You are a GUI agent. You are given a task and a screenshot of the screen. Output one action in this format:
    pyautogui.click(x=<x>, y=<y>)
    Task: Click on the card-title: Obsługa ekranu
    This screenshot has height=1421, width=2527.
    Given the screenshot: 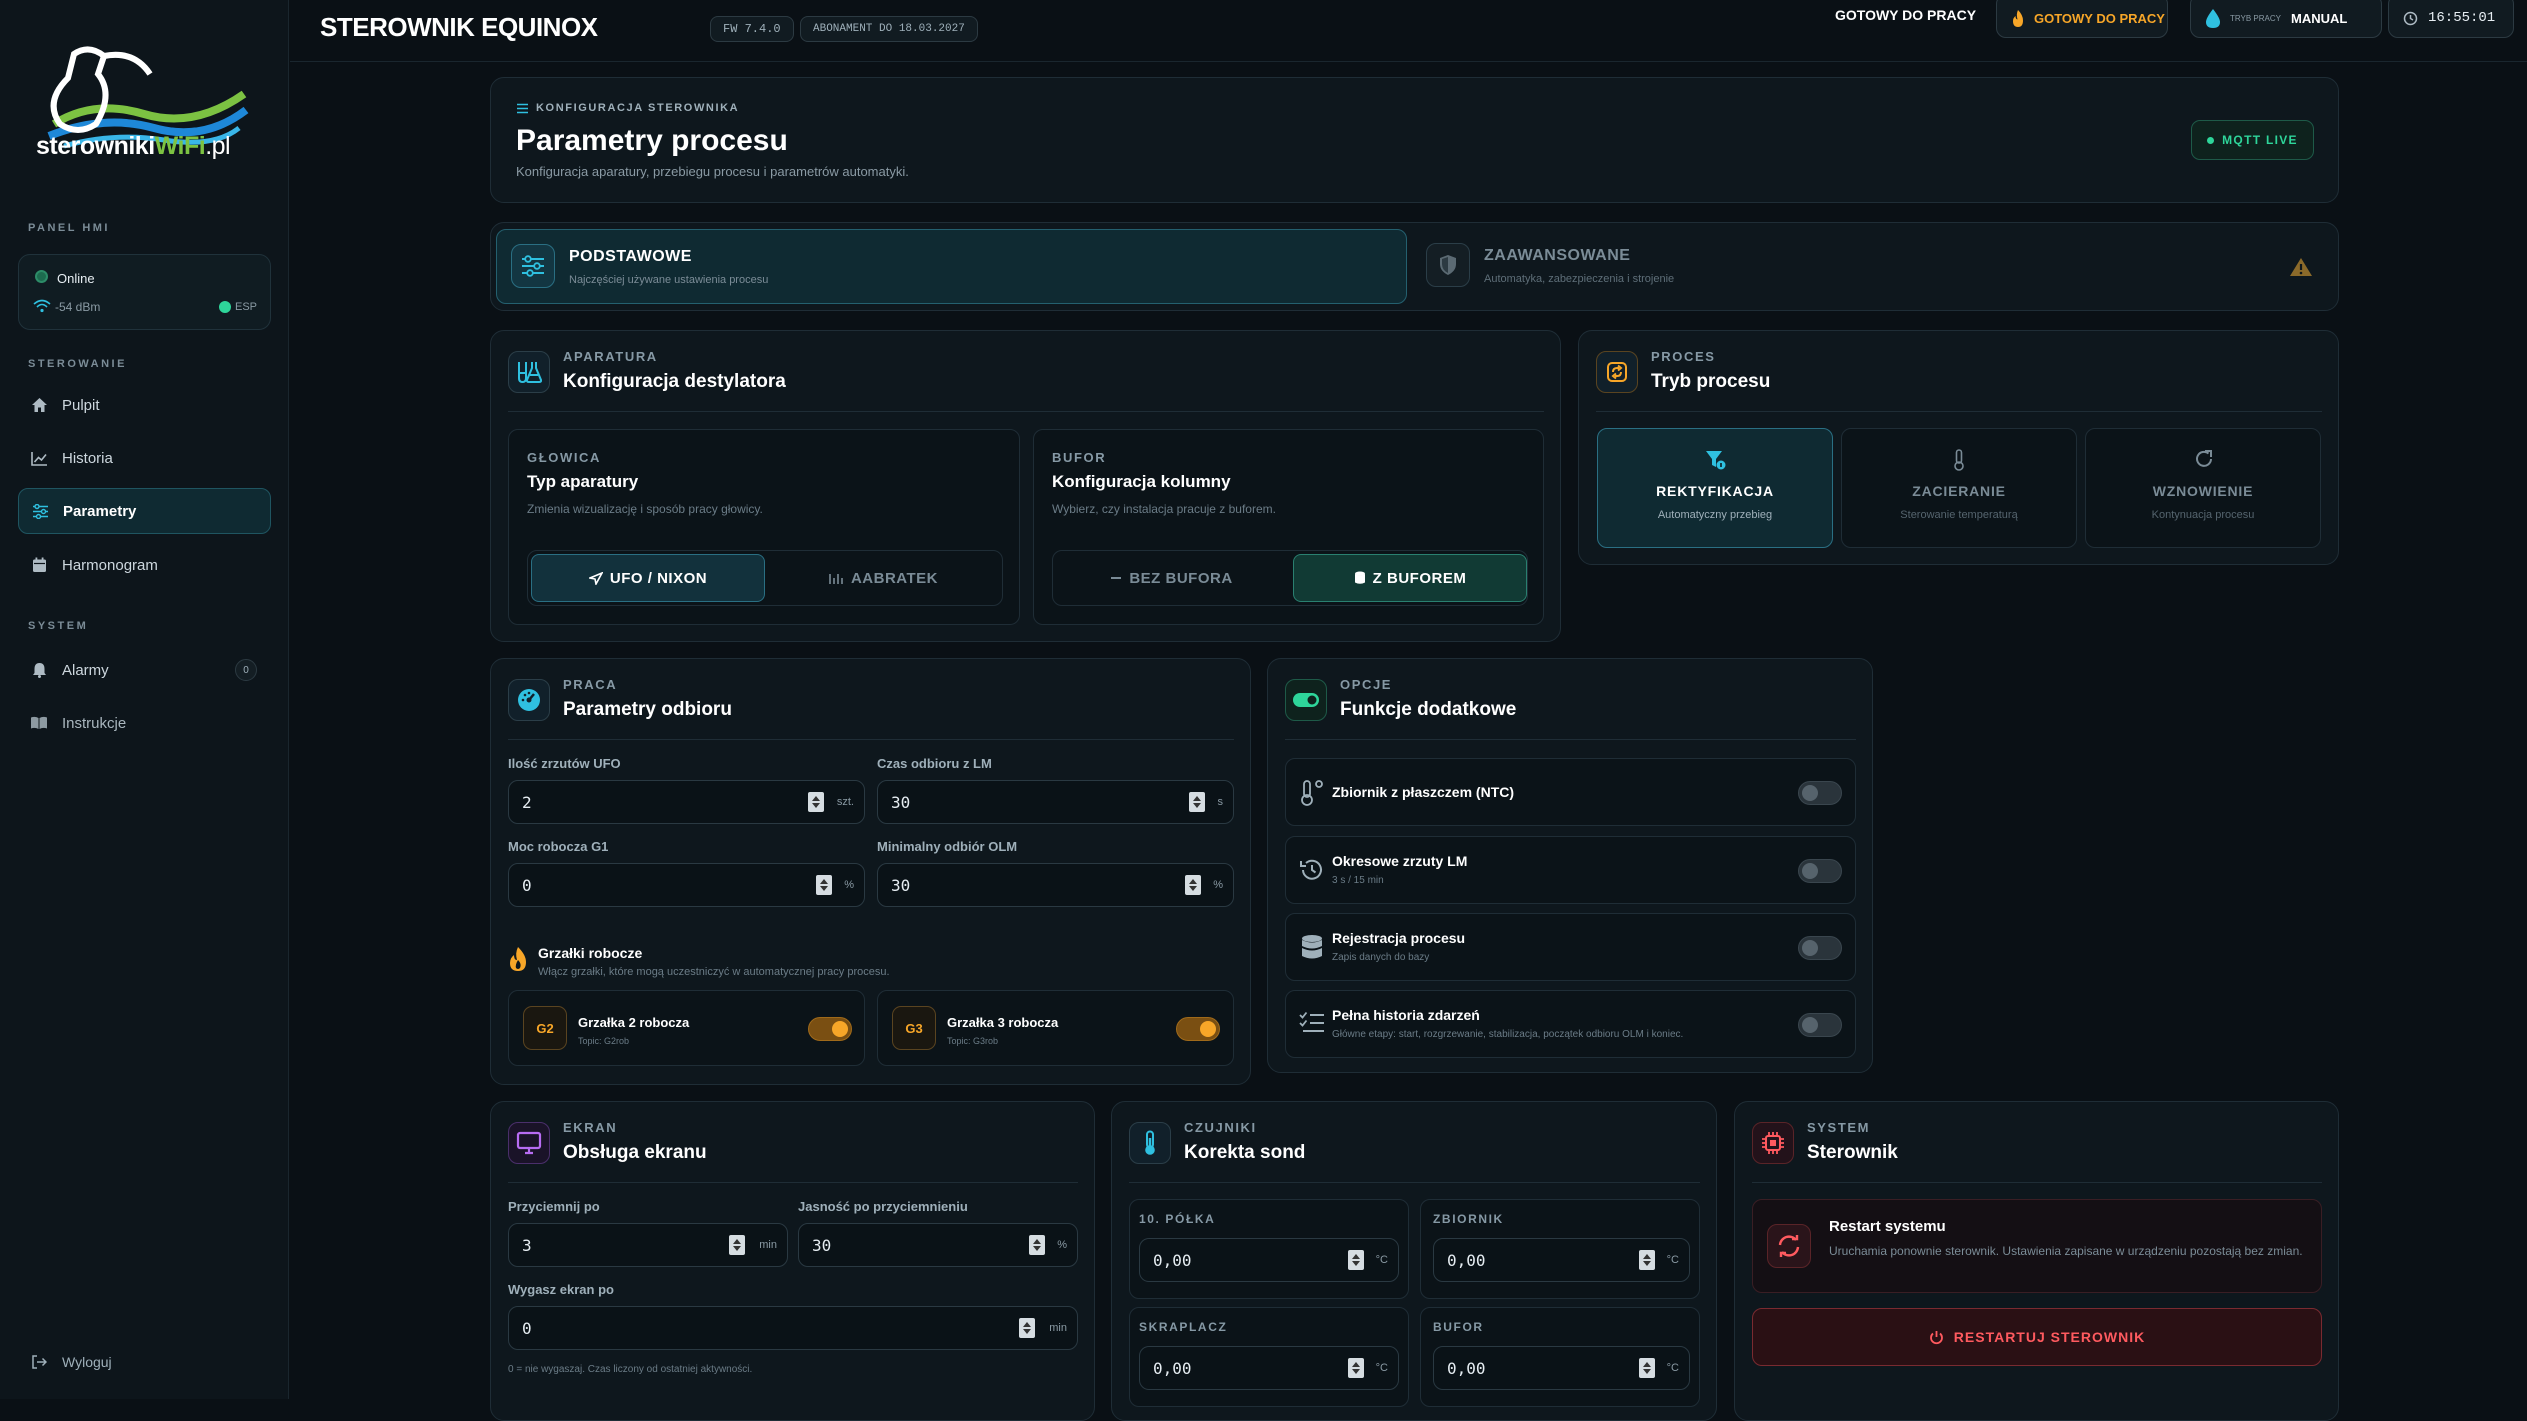 What is the action you would take?
    pyautogui.click(x=635, y=1152)
    